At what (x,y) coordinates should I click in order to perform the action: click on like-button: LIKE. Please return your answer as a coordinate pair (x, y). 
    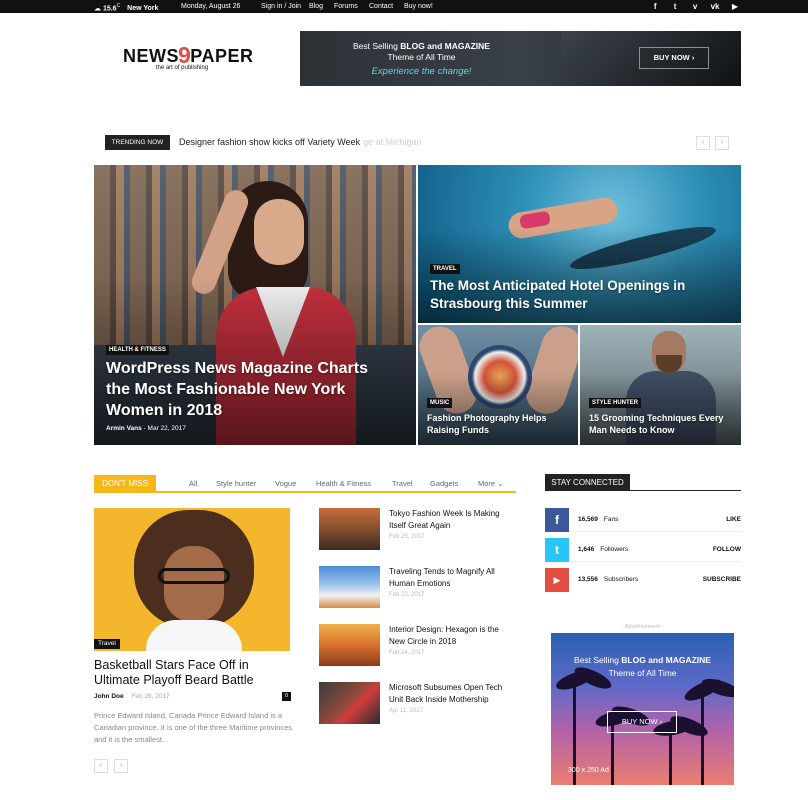
    Looking at the image, I should click on (733, 519).